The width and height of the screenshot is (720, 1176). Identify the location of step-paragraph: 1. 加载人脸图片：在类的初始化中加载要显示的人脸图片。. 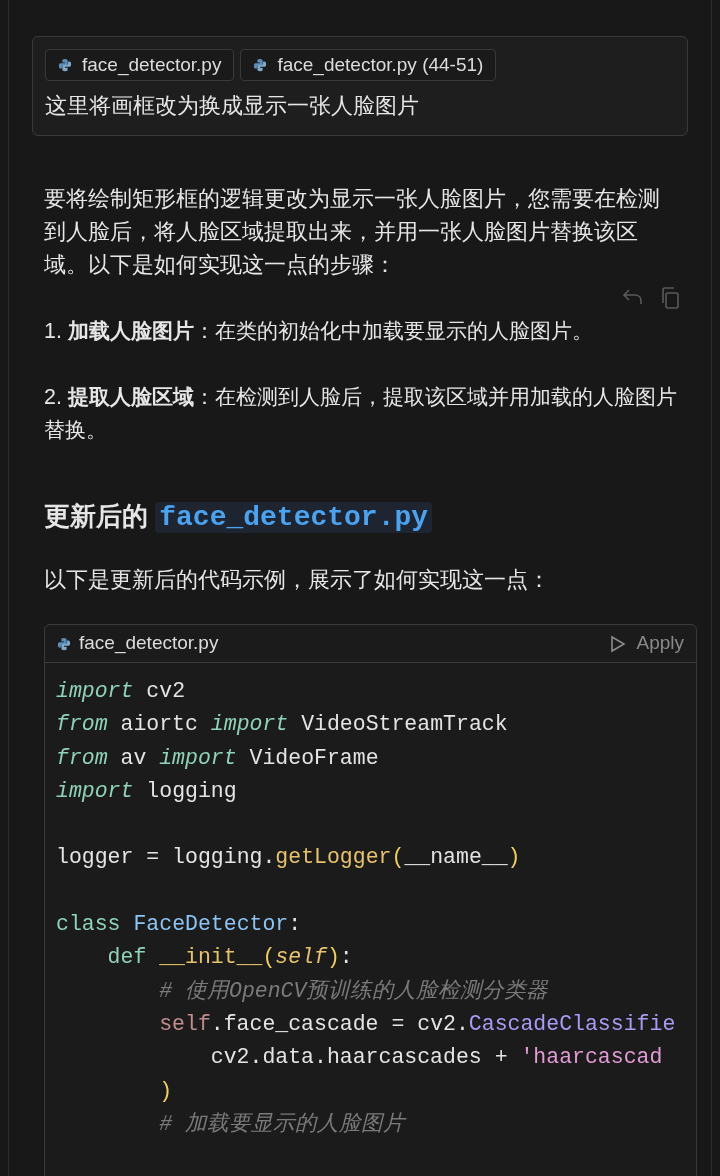
(319, 331).